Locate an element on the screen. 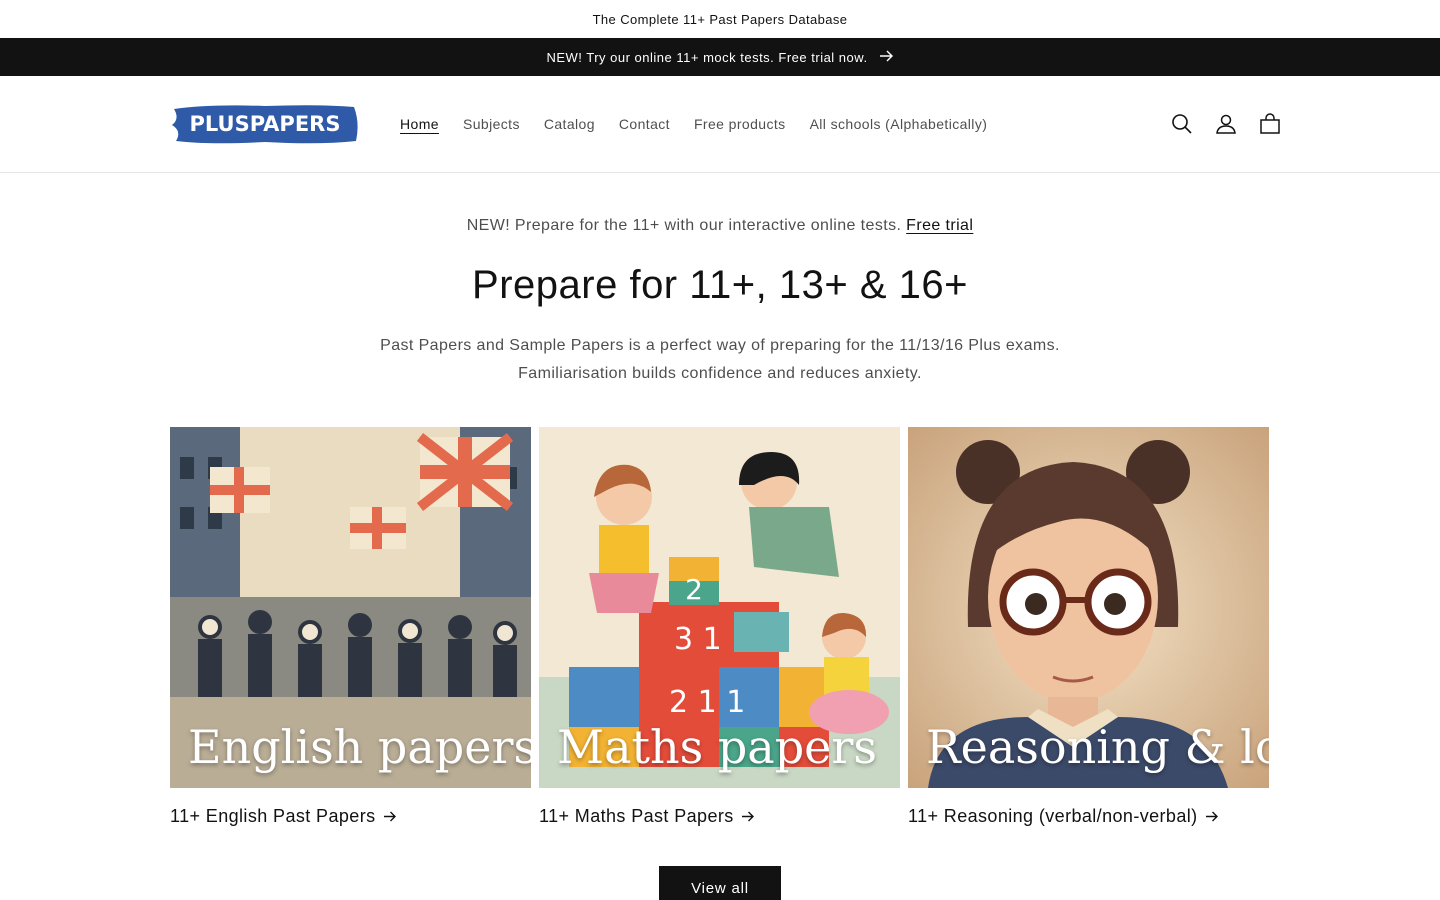  reasoning-illustration: Reasoning & logic is located at coordinates (1088, 607).